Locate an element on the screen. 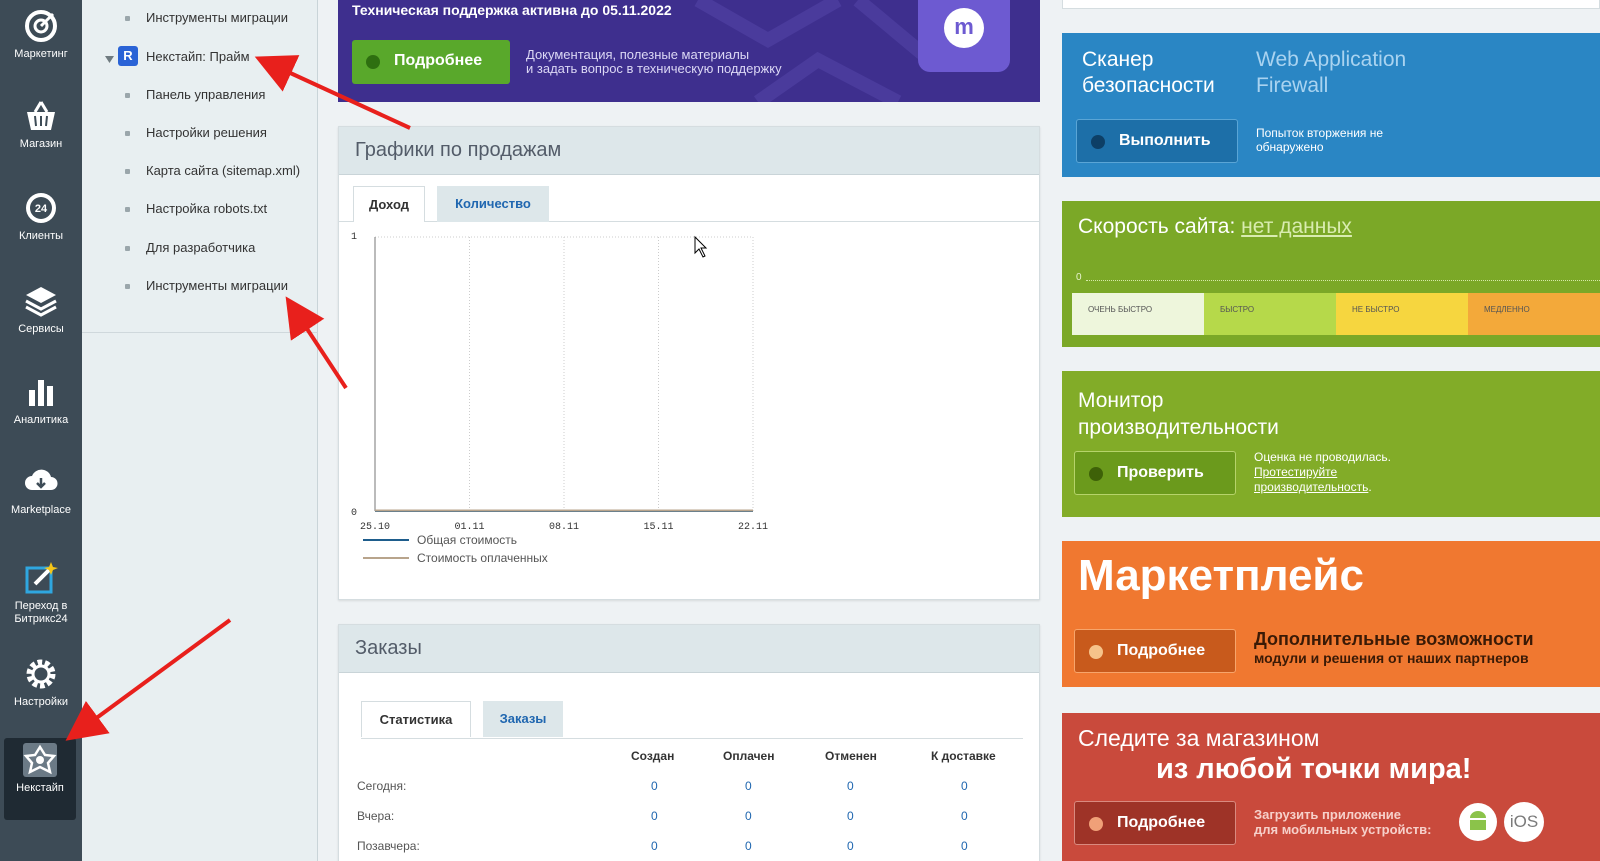  speed-title-text: Скорость сайта: is located at coordinates (1157, 226).